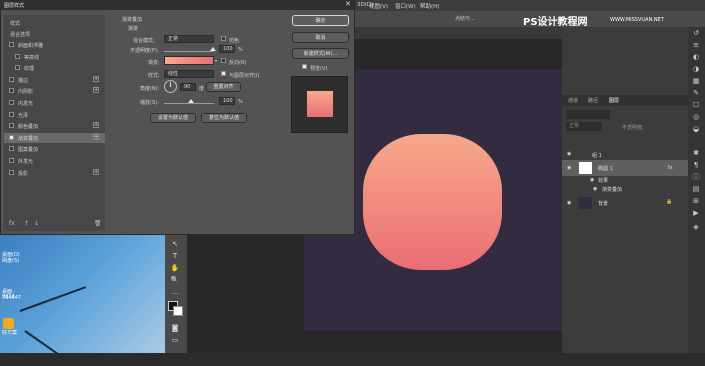 Image resolution: width=705 pixels, height=366 pixels. What do you see at coordinates (191, 101) in the screenshot?
I see `scale-slider-knob` at bounding box center [191, 101].